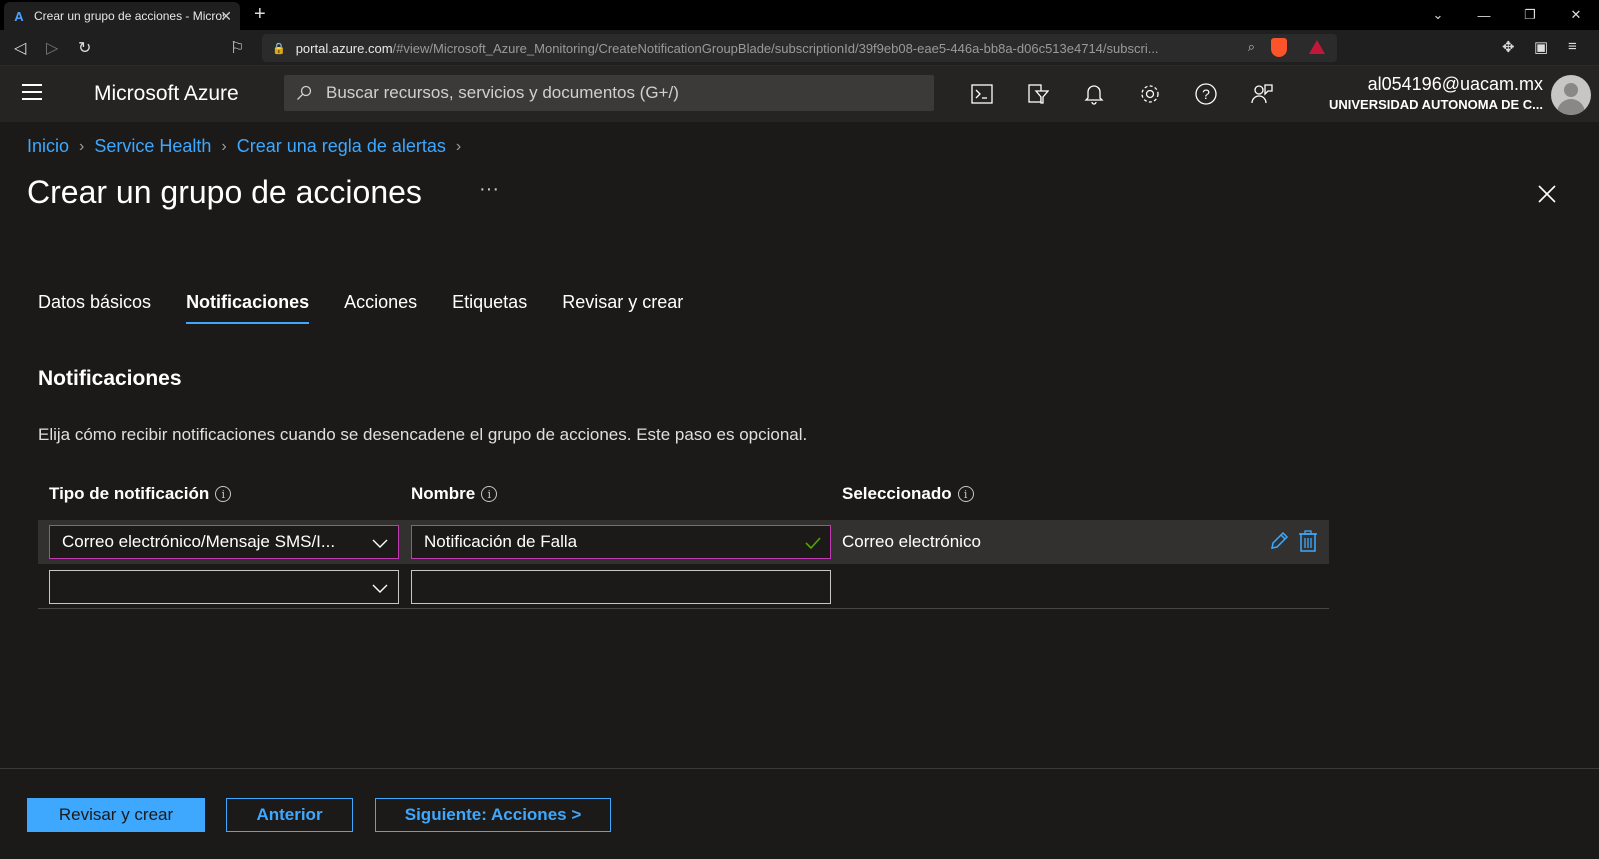  Describe the element at coordinates (84, 48) in the screenshot. I see `reload-icon: ↻` at that location.